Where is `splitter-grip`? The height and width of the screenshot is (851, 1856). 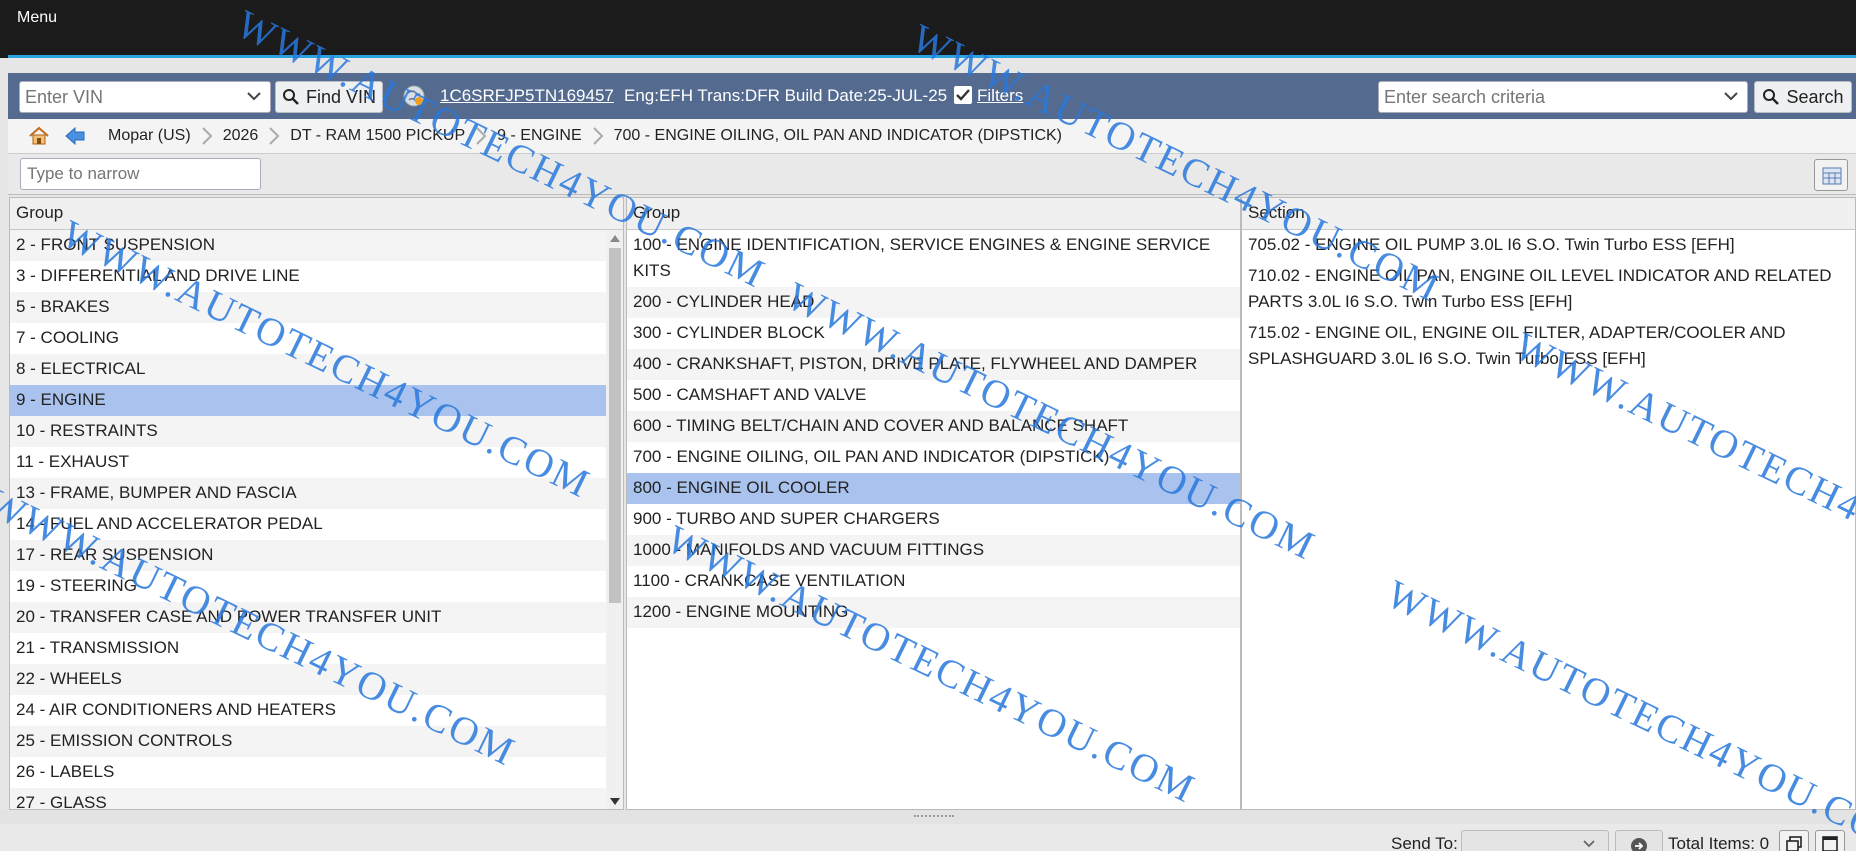 splitter-grip is located at coordinates (934, 817).